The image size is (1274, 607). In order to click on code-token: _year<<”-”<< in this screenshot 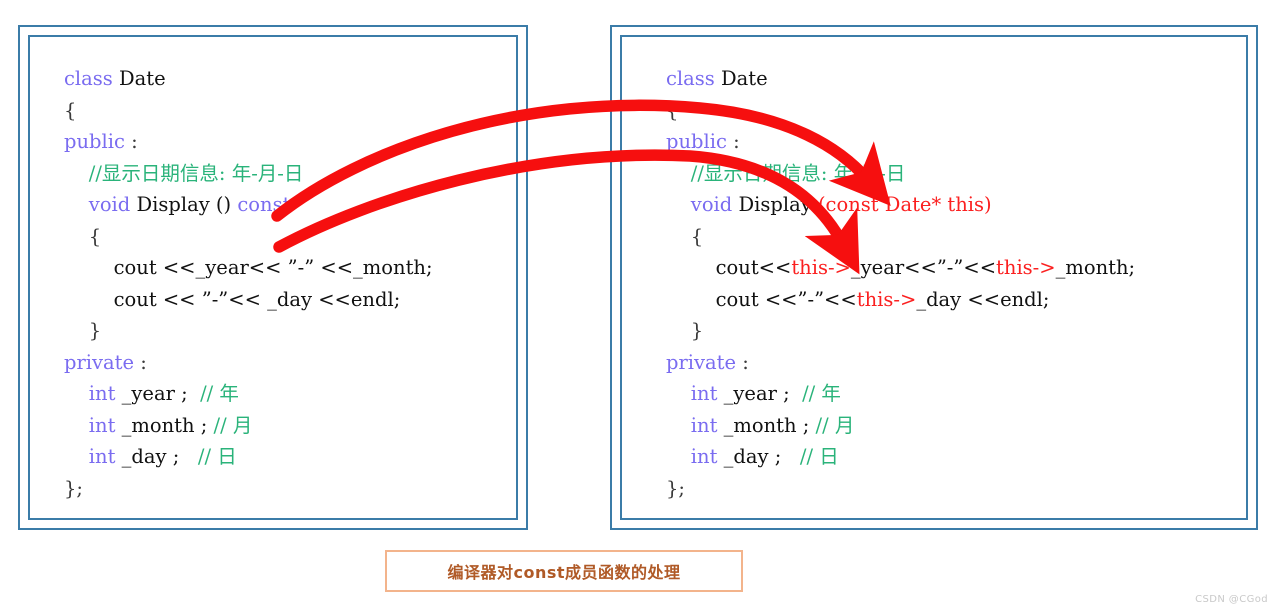, I will do `click(923, 267)`.